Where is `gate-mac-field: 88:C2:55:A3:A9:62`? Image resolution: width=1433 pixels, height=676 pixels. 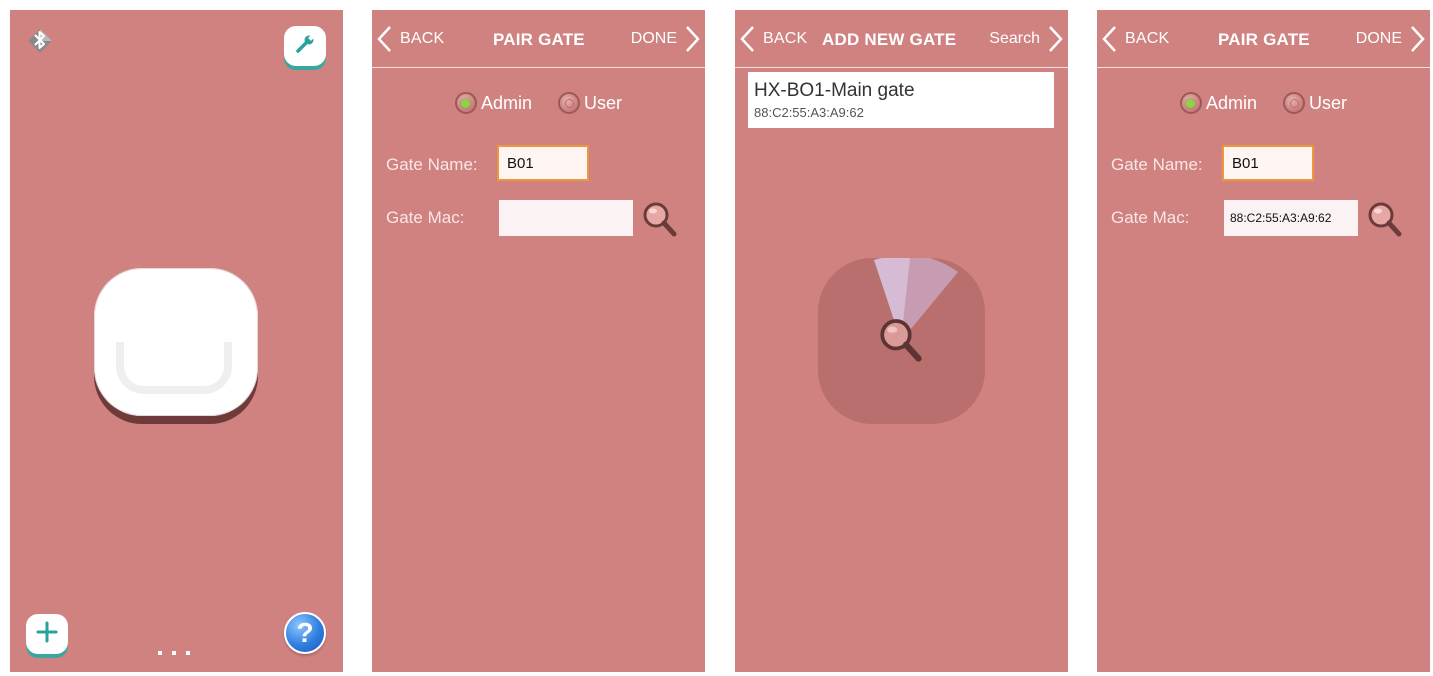
gate-mac-field: 88:C2:55:A3:A9:62 is located at coordinates (1291, 218).